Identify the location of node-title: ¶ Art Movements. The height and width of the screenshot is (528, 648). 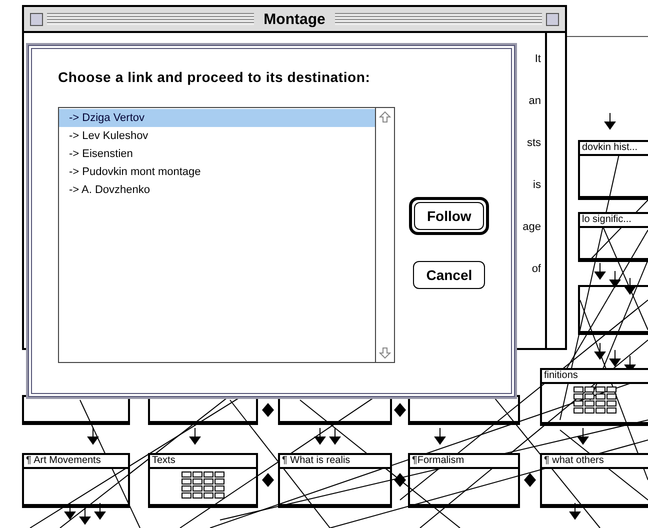
(76, 462).